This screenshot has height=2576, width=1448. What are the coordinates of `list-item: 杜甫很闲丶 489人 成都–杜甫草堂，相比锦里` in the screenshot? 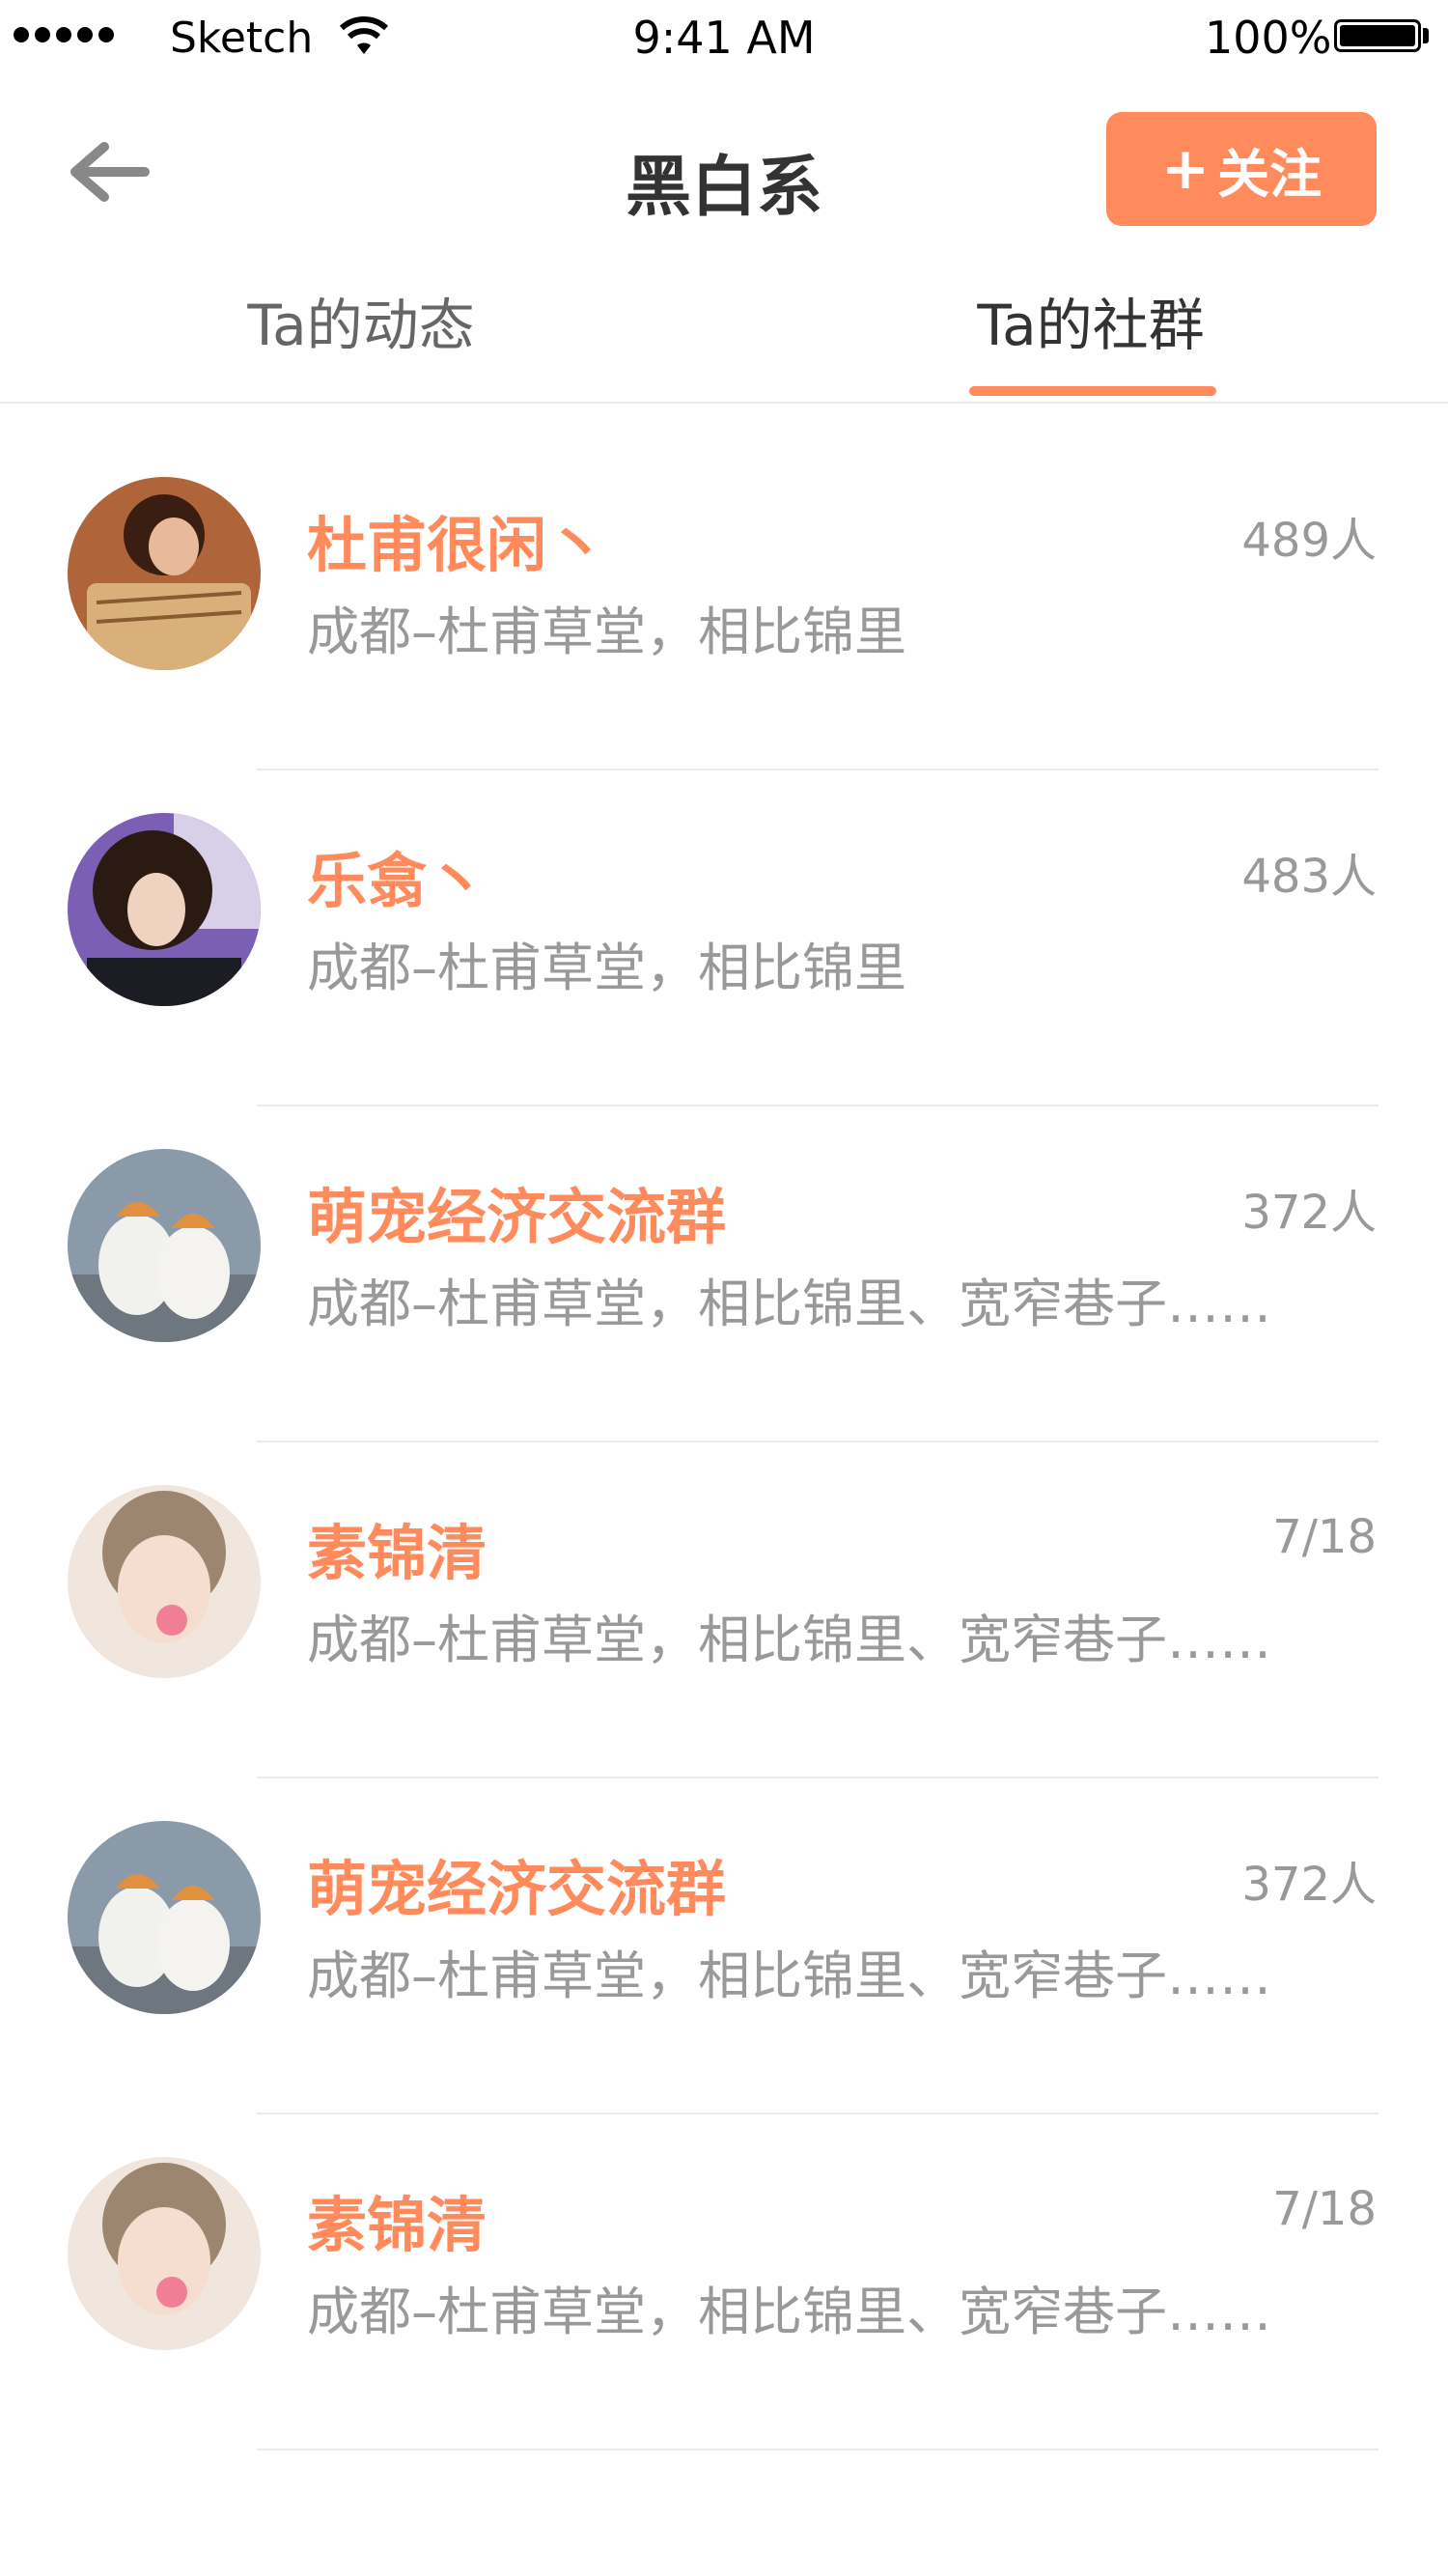 It's located at (724, 602).